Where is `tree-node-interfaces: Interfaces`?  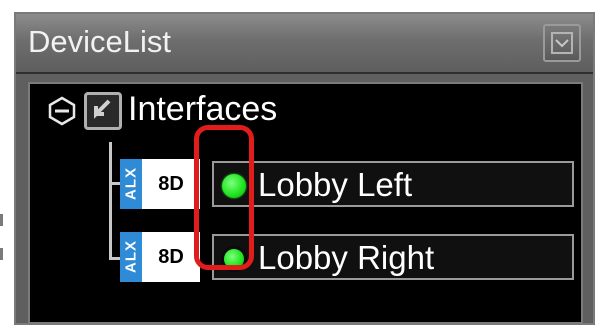
tree-node-interfaces: Interfaces is located at coordinates (202, 109).